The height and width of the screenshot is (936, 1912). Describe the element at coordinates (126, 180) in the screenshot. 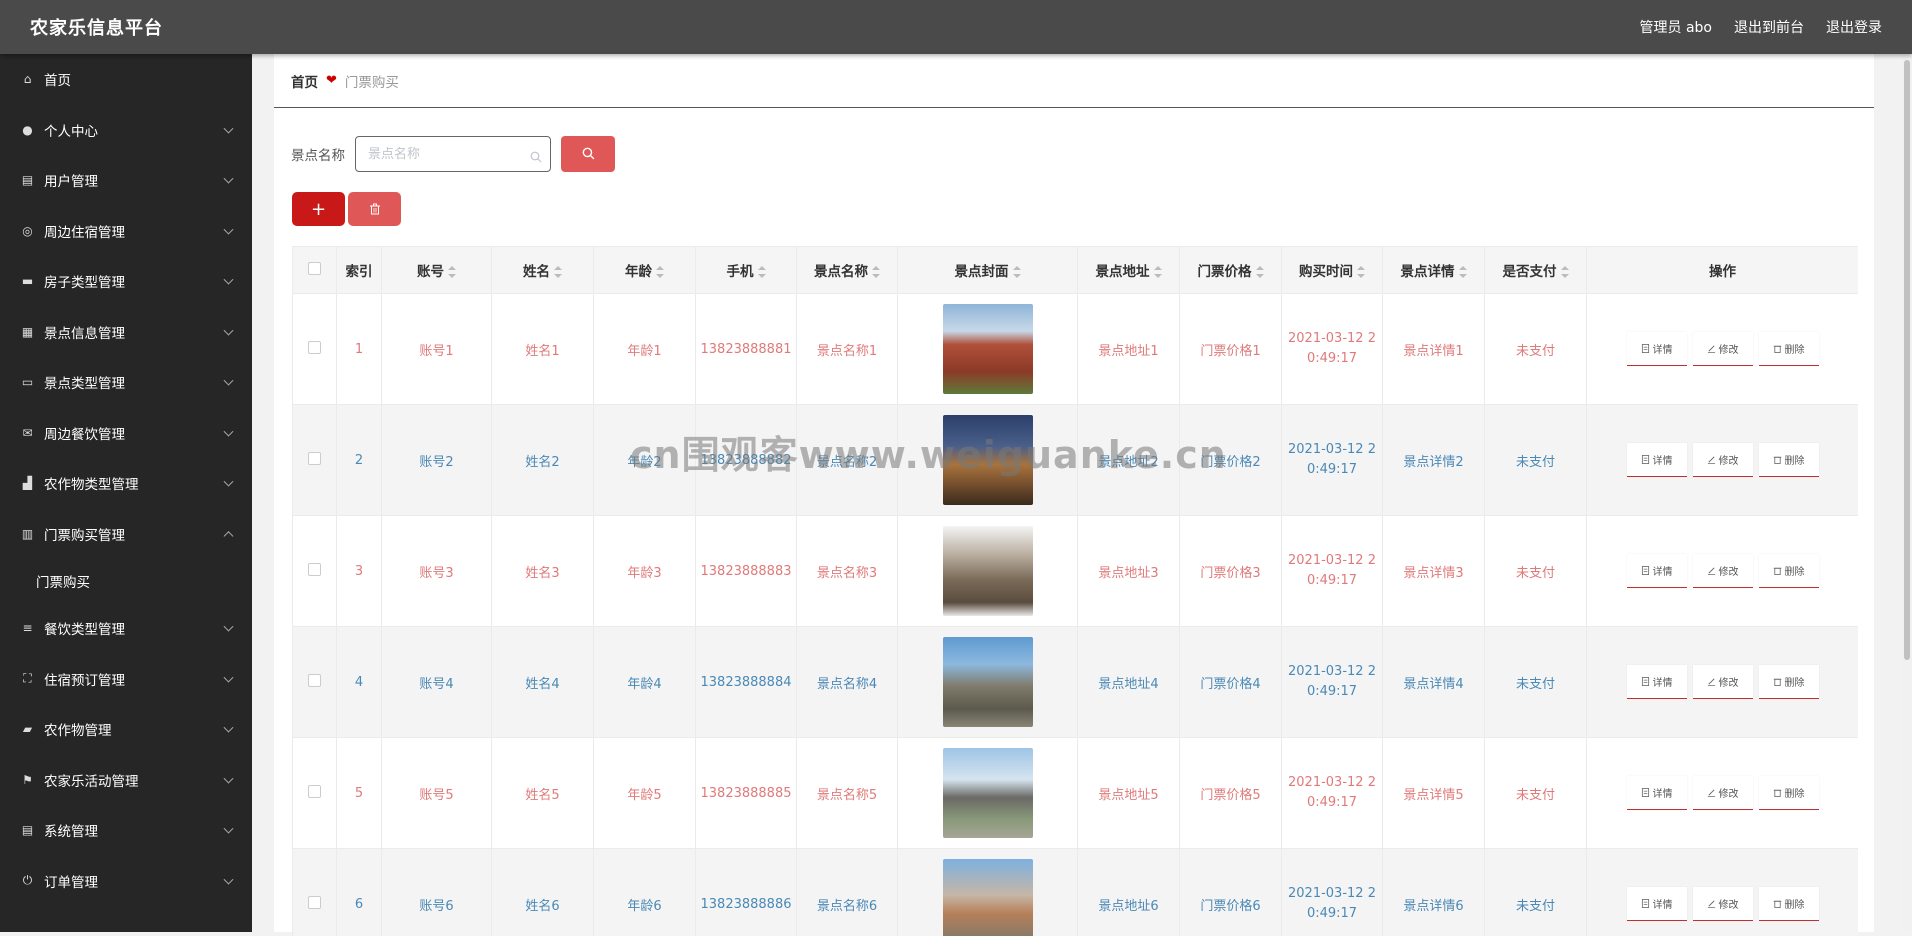

I see `sidebar-item: ▤用户管理` at that location.